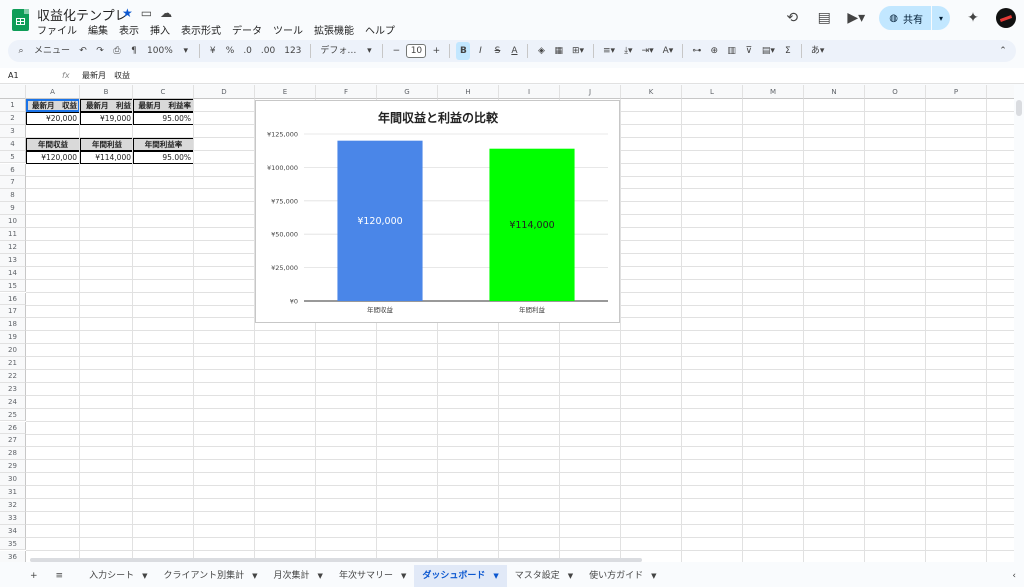 This screenshot has width=1024, height=587. What do you see at coordinates (52, 51) in the screenshot?
I see `search-menu-label: メニュー` at bounding box center [52, 51].